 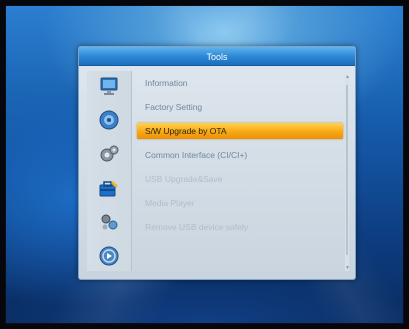 I want to click on menu-icon-column, so click(x=109, y=171).